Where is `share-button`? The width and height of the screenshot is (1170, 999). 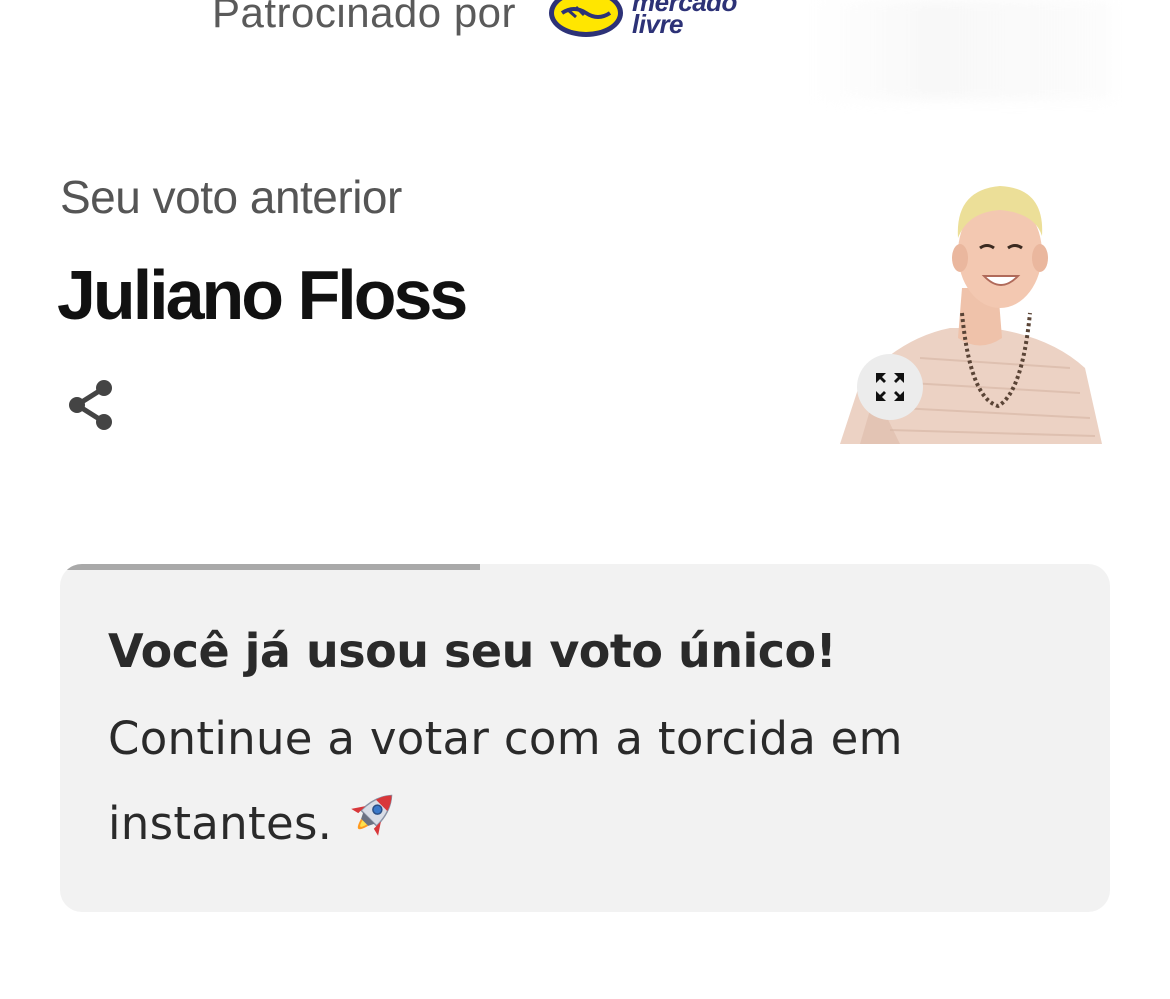
share-button is located at coordinates (91, 405).